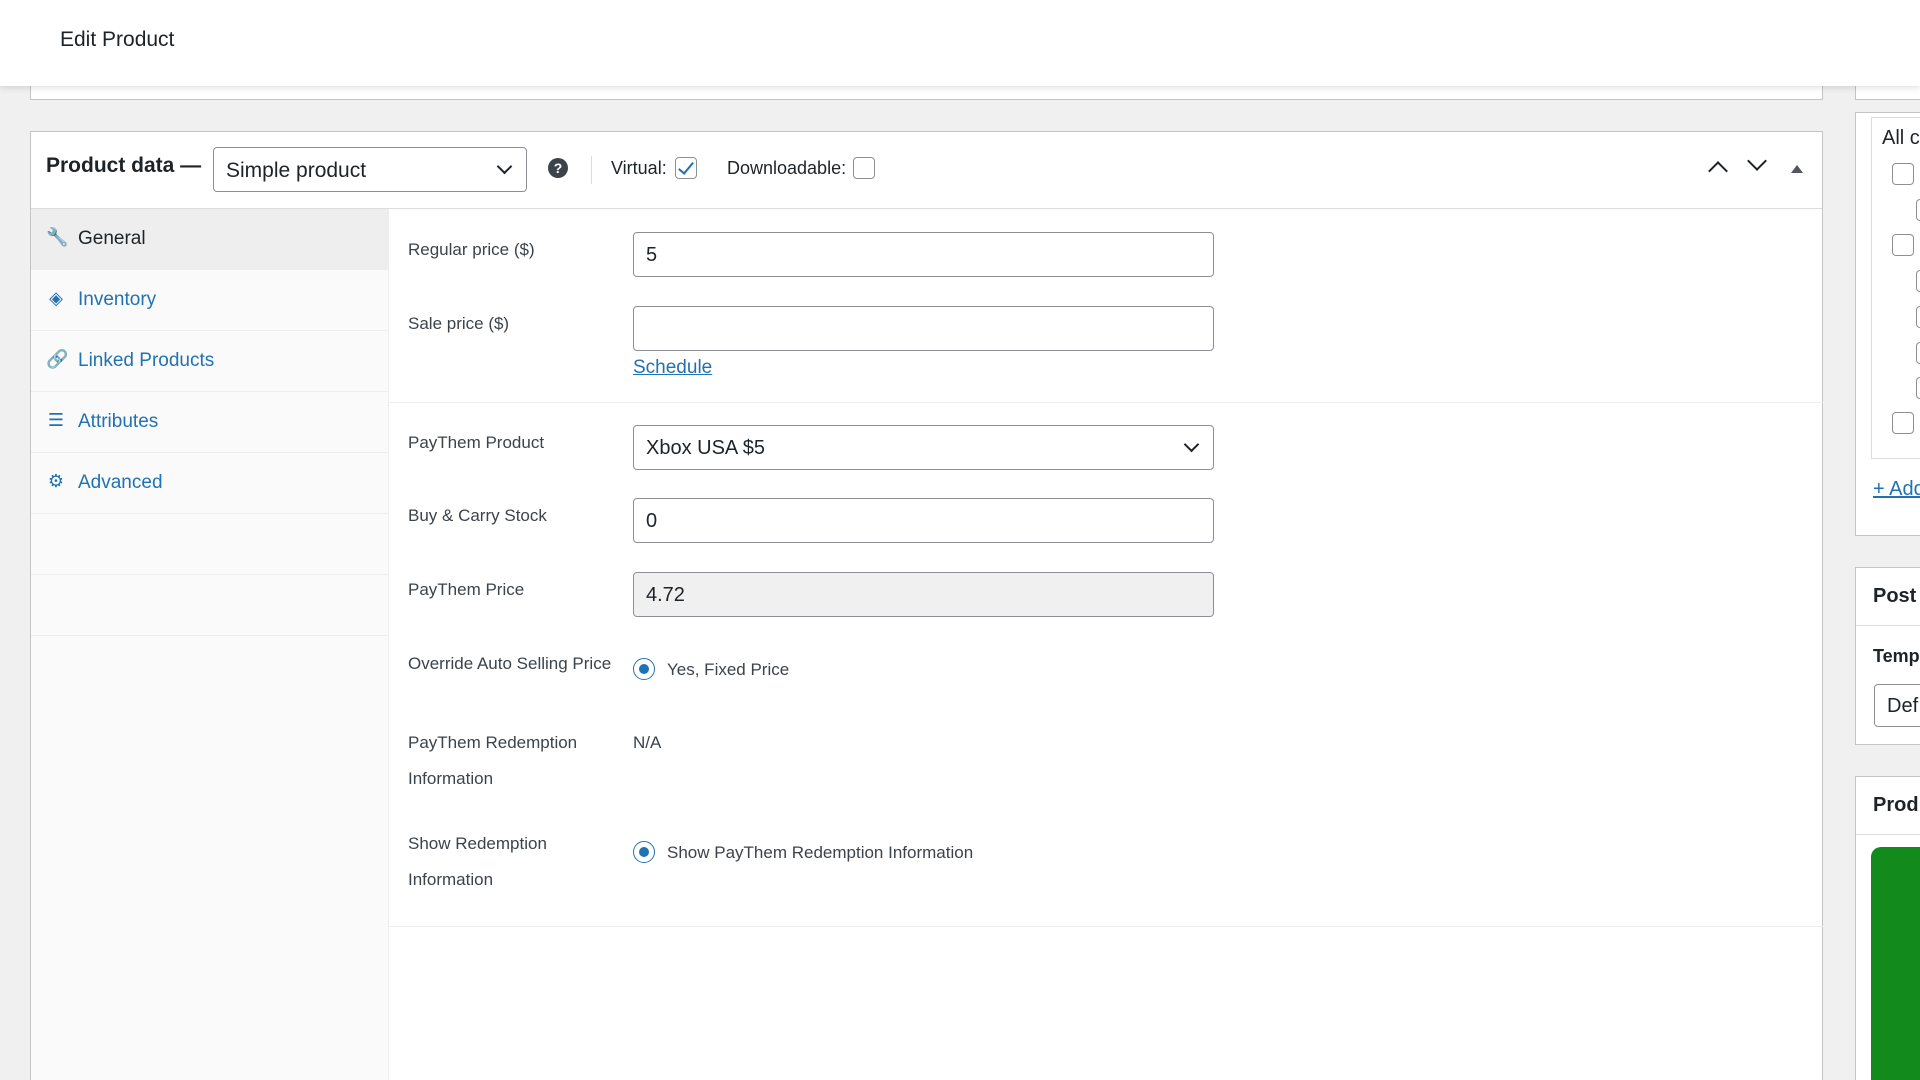  I want to click on sale-price-label: Sale price ($), so click(459, 323).